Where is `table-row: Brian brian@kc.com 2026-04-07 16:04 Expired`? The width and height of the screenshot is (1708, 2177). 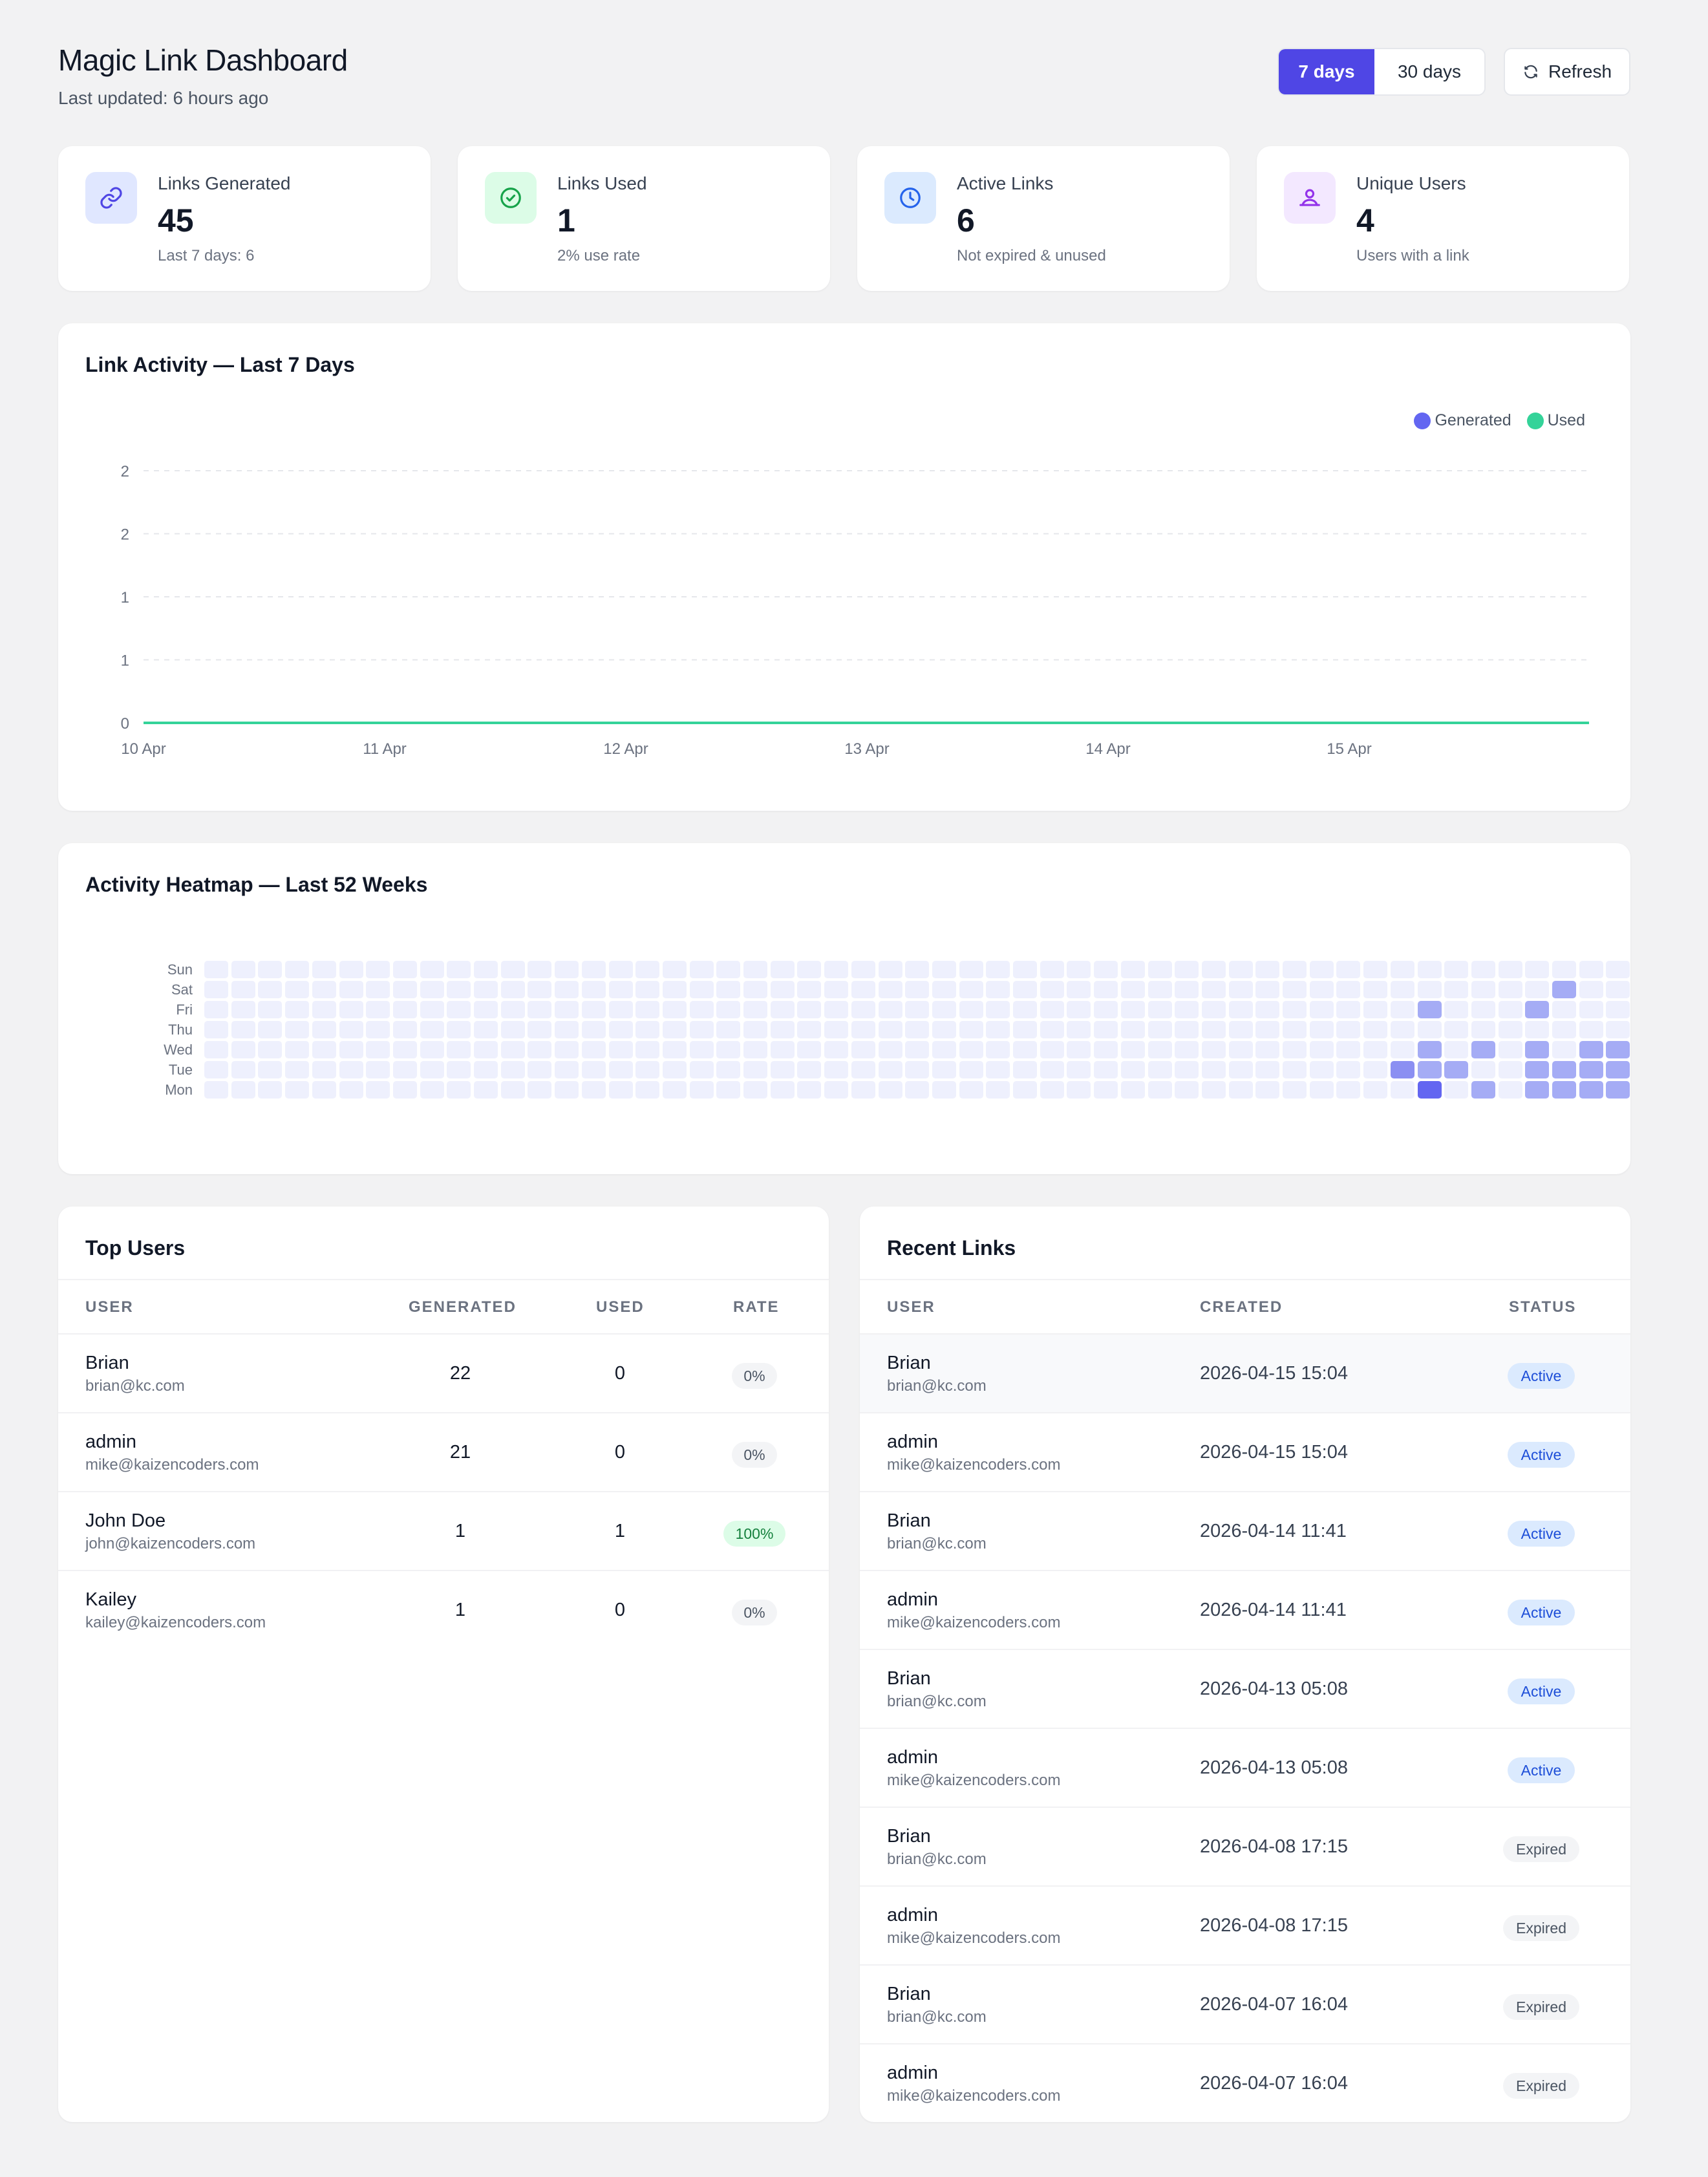 table-row: Brian brian@kc.com 2026-04-07 16:04 Expired is located at coordinates (1245, 2003).